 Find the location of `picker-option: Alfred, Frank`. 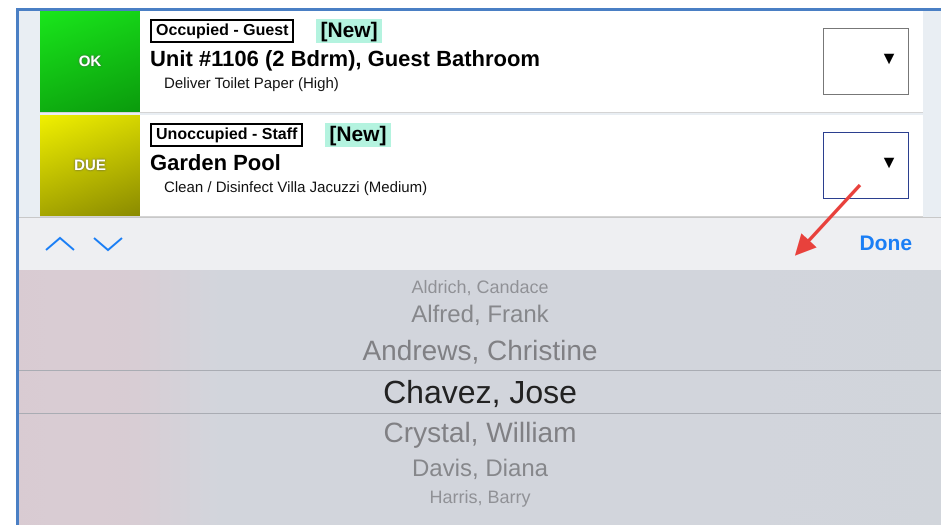

picker-option: Alfred, Frank is located at coordinates (480, 315).